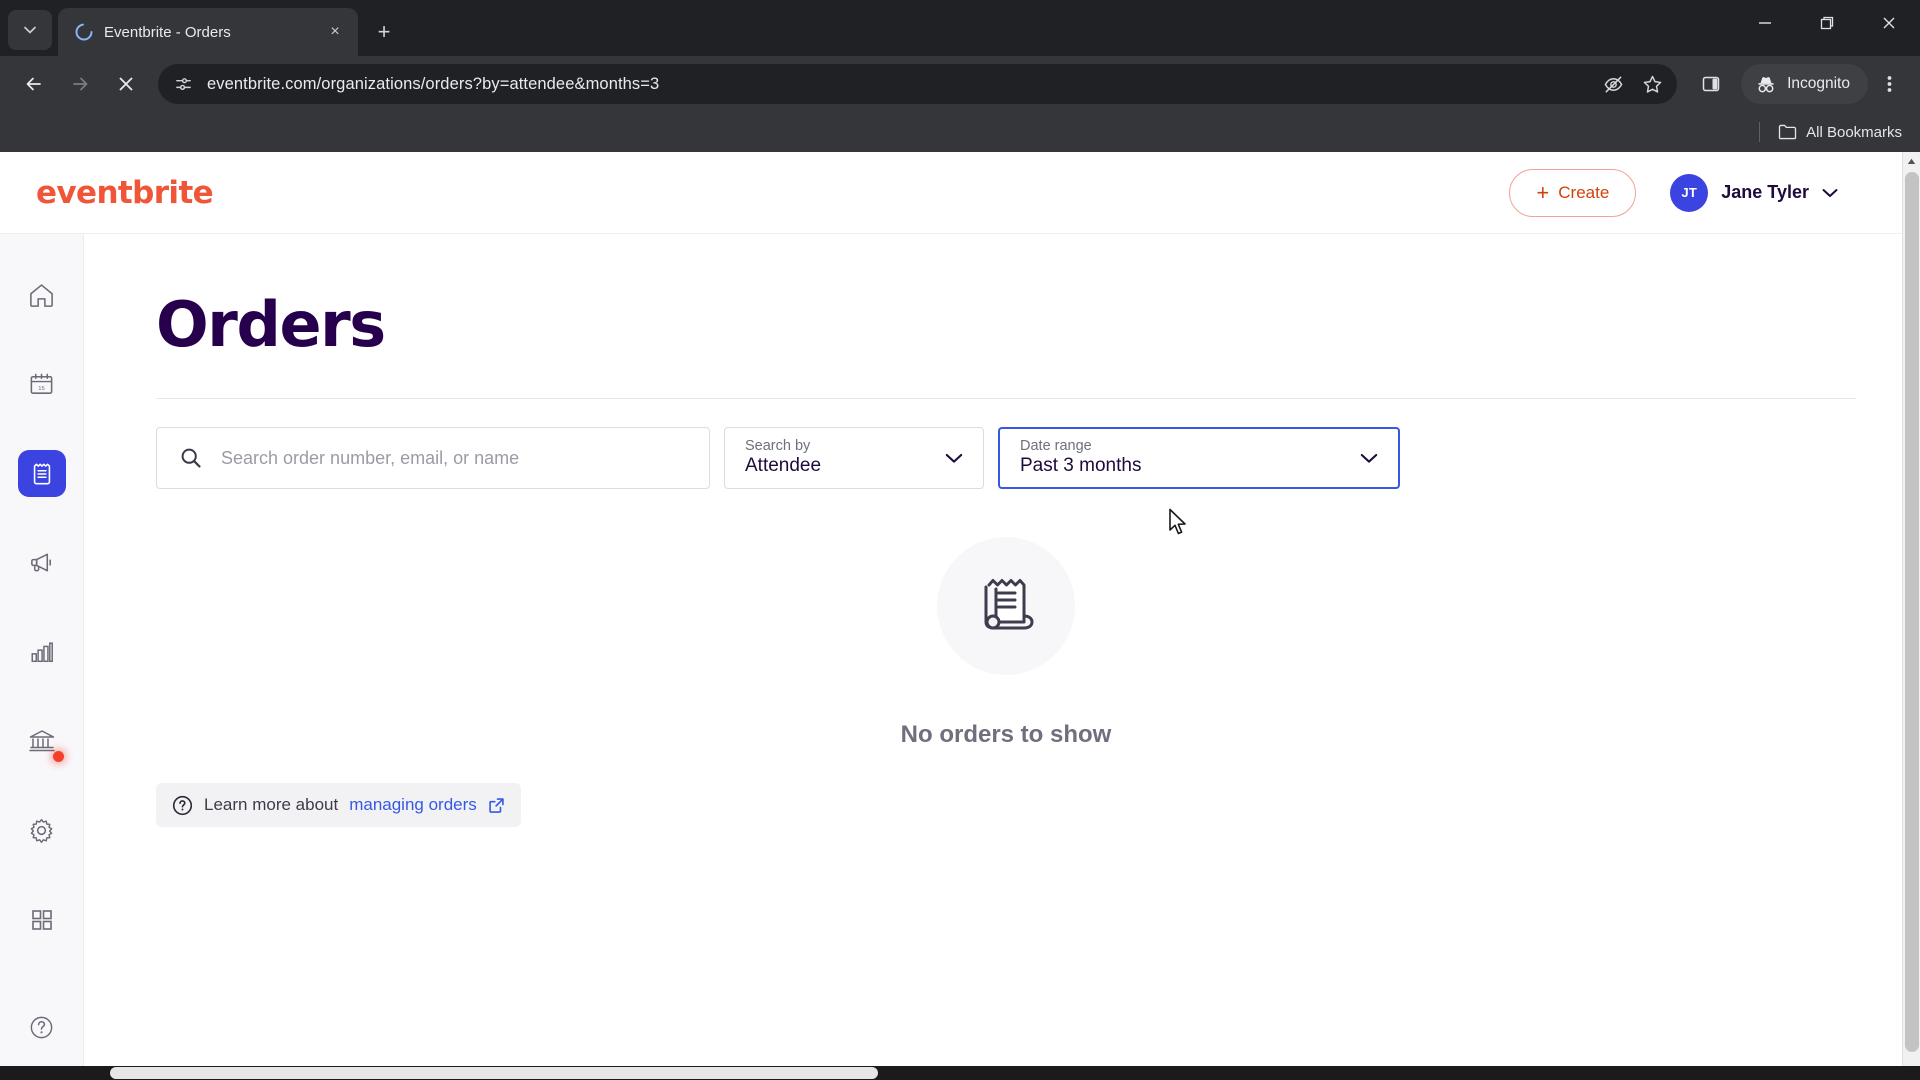 The width and height of the screenshot is (1920, 1080). Describe the element at coordinates (1652, 84) in the screenshot. I see `star-icon` at that location.